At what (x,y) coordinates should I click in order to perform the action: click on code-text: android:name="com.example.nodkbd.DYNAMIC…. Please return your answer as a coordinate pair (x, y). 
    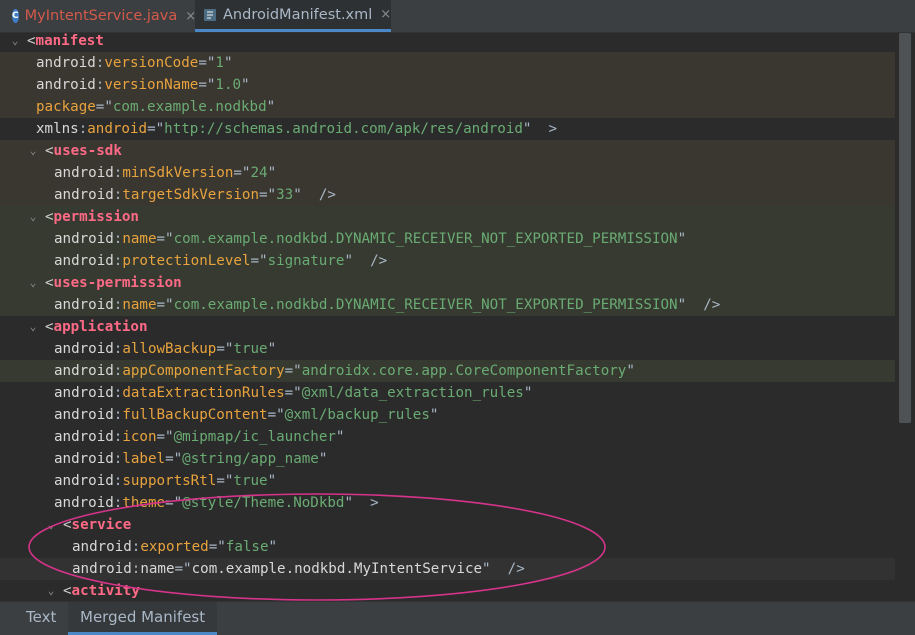
    Looking at the image, I should click on (370, 239).